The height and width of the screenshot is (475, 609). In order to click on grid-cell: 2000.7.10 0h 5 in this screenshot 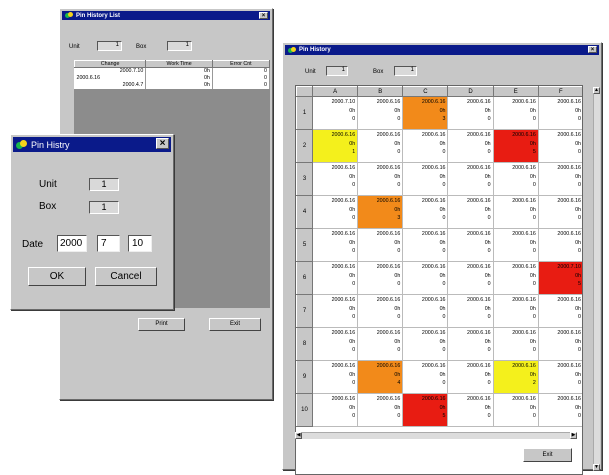, I will do `click(559, 278)`.